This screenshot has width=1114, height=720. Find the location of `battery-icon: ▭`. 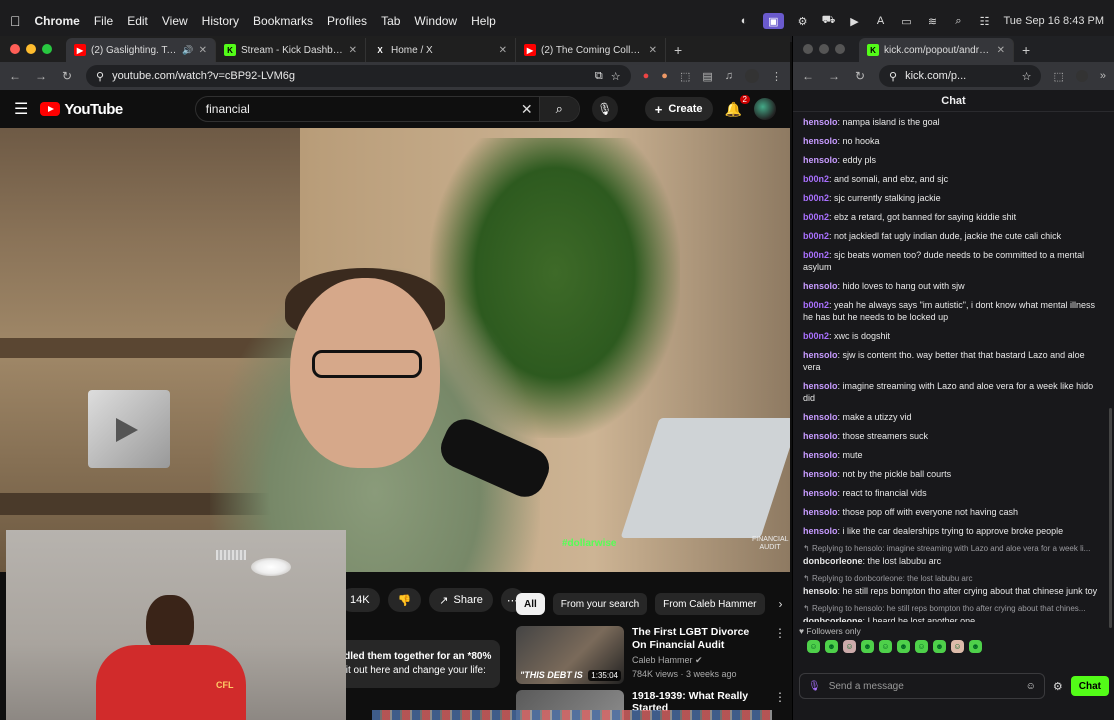

battery-icon: ▭ is located at coordinates (907, 21).